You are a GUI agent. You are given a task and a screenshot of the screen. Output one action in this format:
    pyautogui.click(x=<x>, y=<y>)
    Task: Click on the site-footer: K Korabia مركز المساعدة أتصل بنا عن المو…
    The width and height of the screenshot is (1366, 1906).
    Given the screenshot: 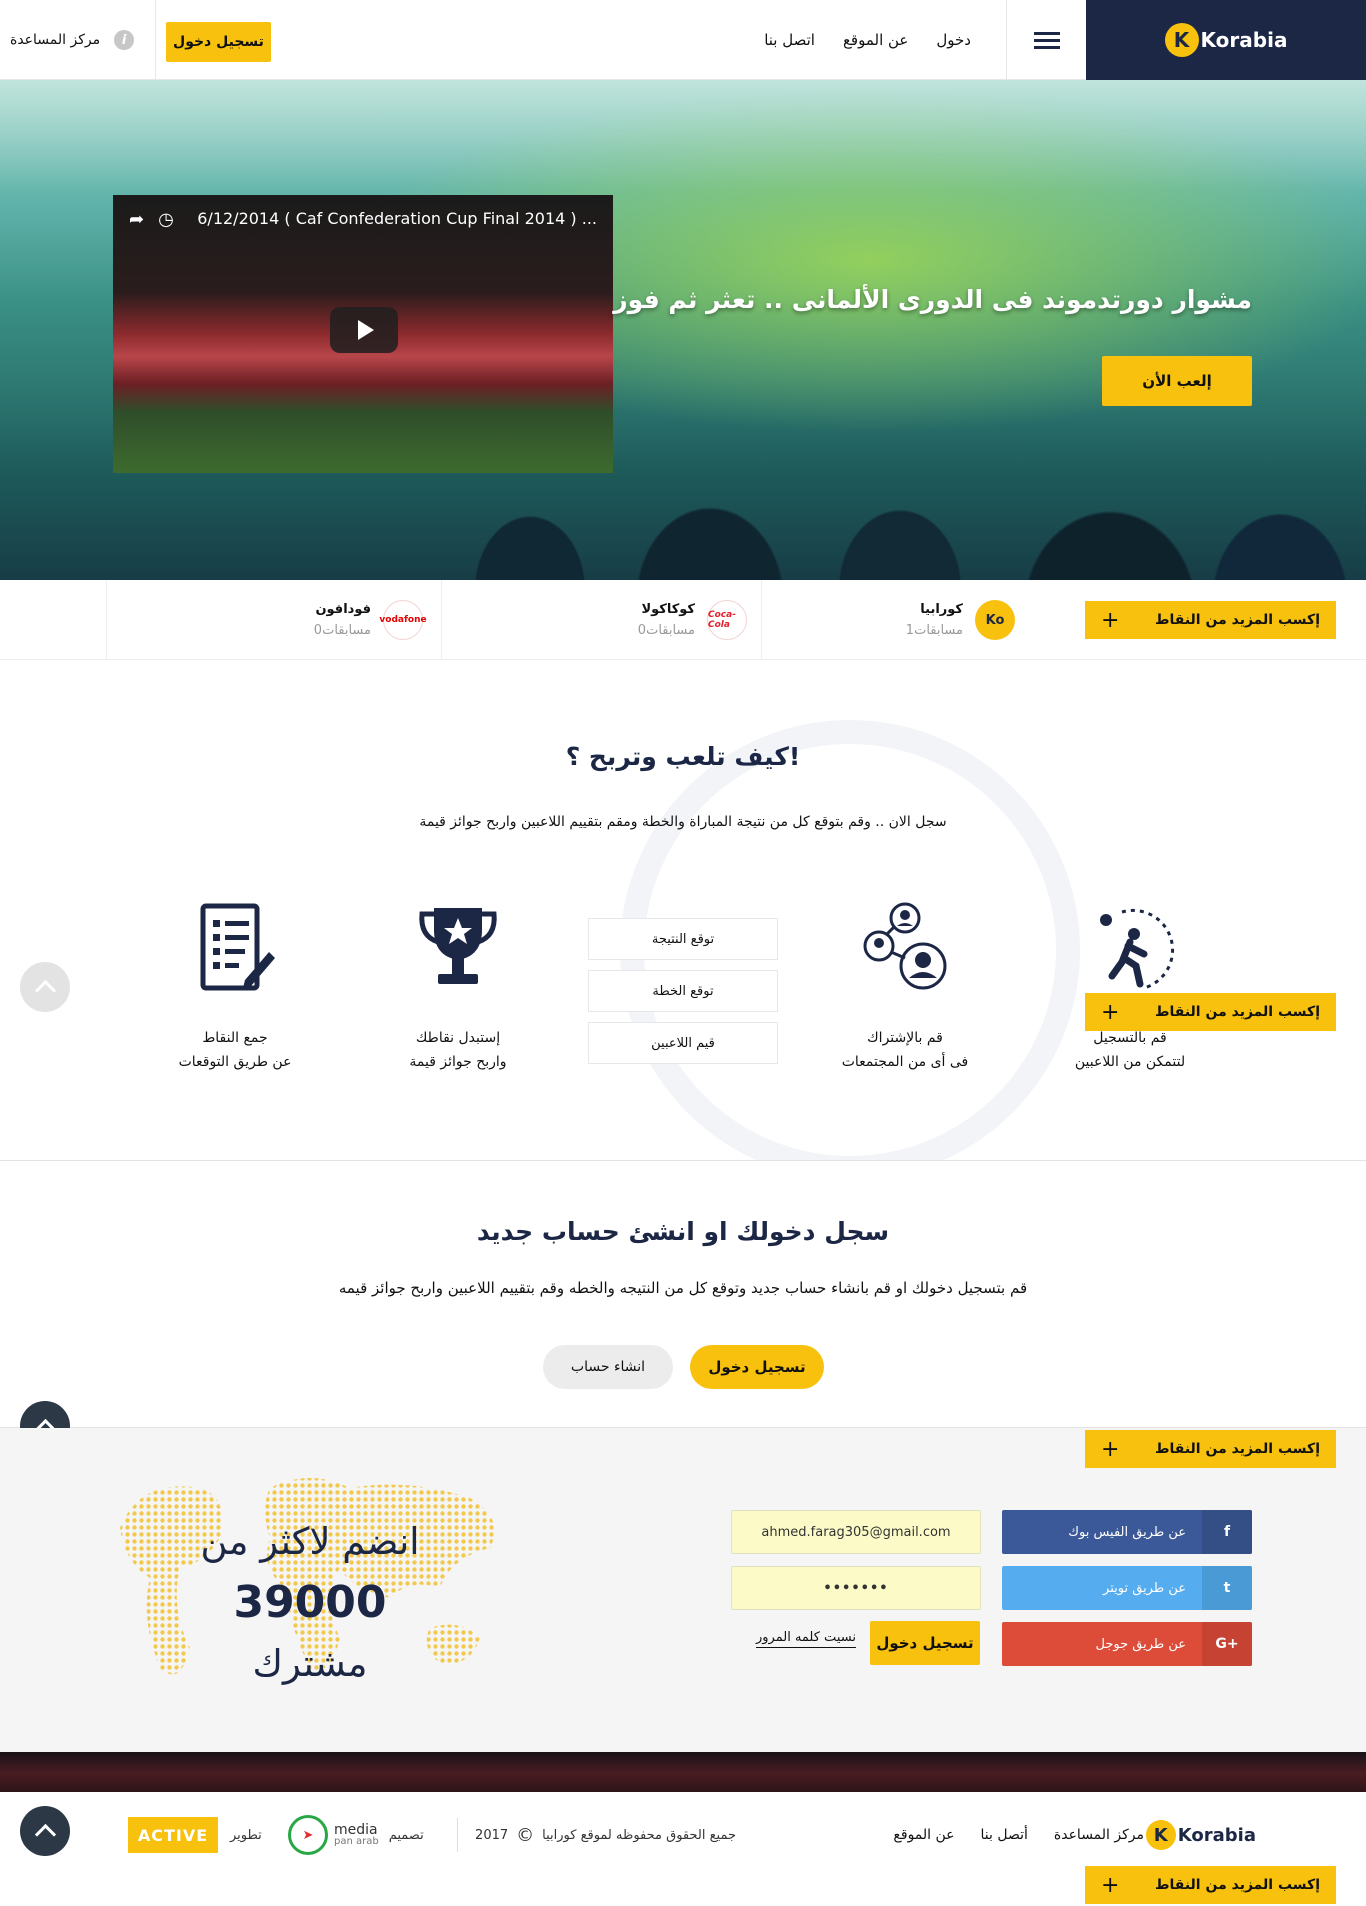 What is the action you would take?
    pyautogui.click(x=683, y=1849)
    